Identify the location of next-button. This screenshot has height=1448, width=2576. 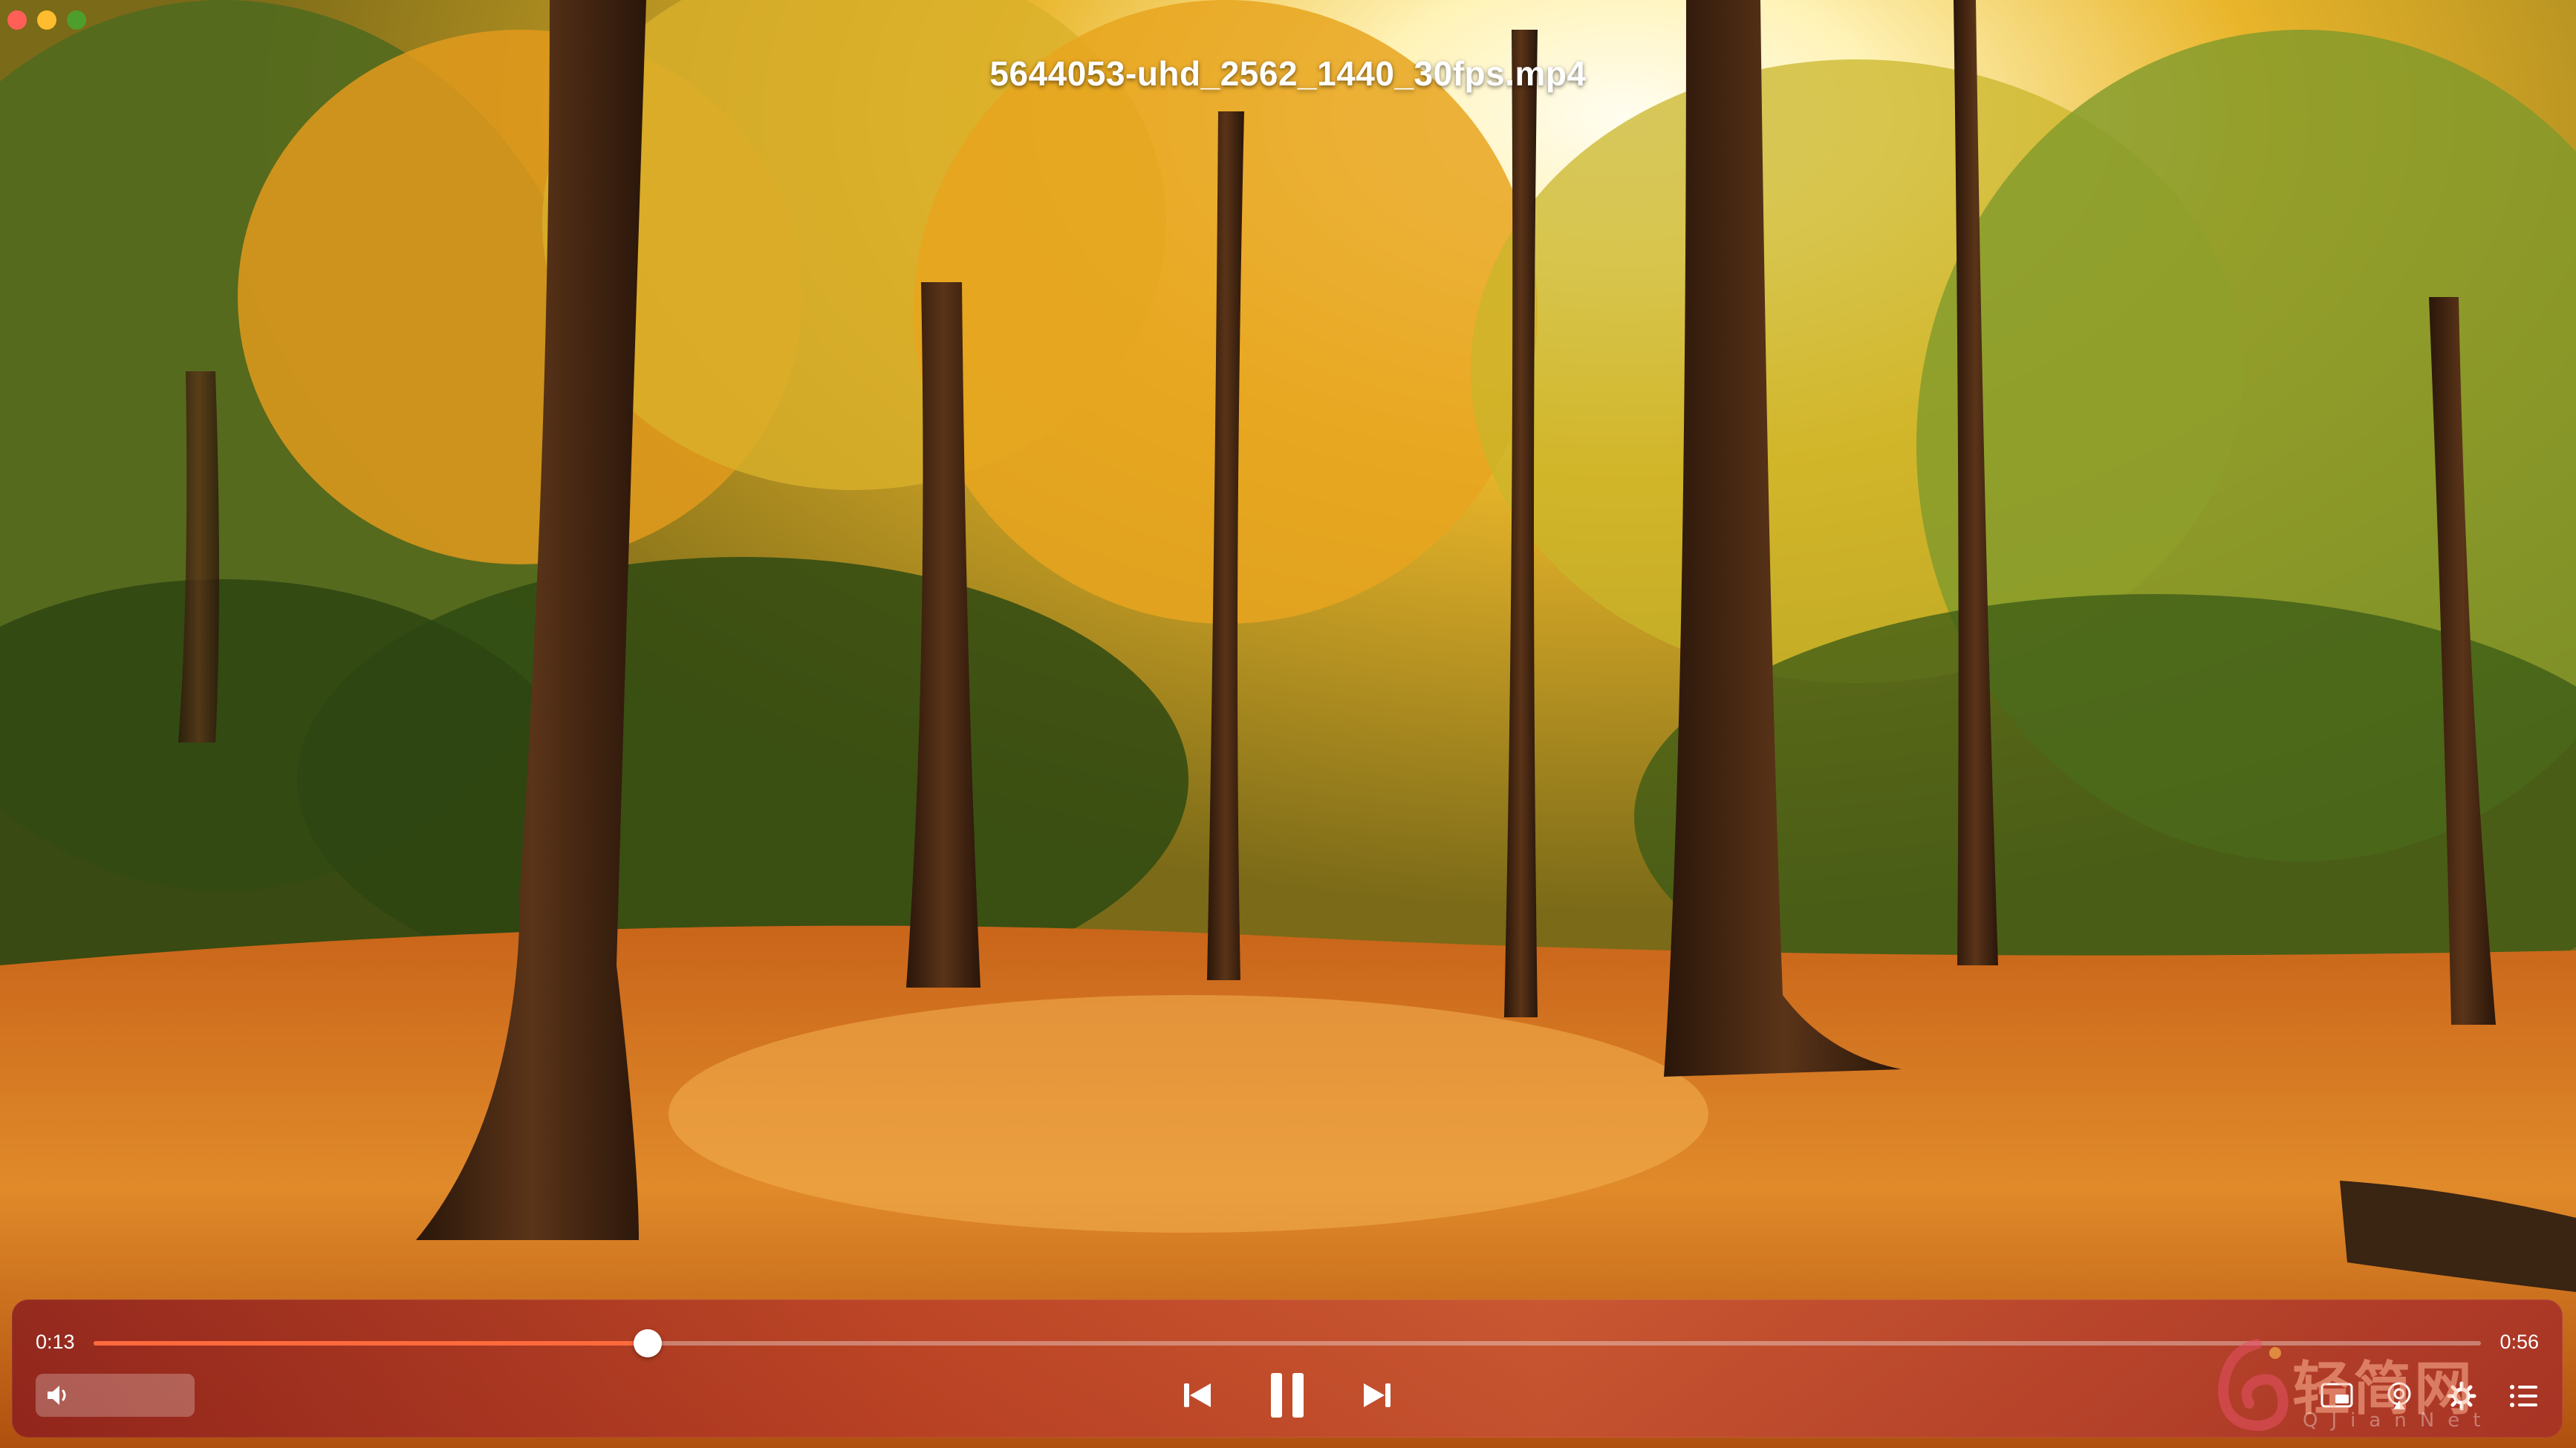
(1377, 1395).